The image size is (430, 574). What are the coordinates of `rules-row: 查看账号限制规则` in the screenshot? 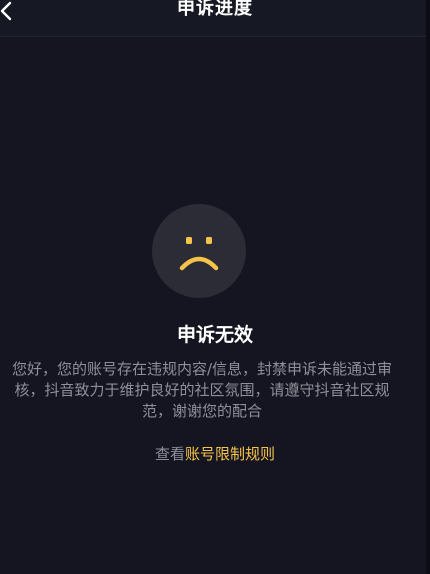 It's located at (215, 453).